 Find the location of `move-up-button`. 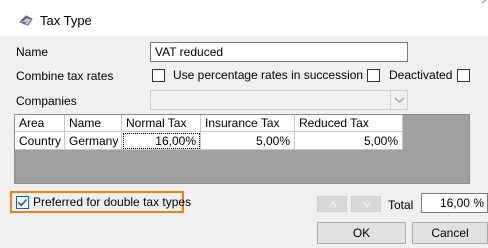

move-up-button is located at coordinates (332, 204).